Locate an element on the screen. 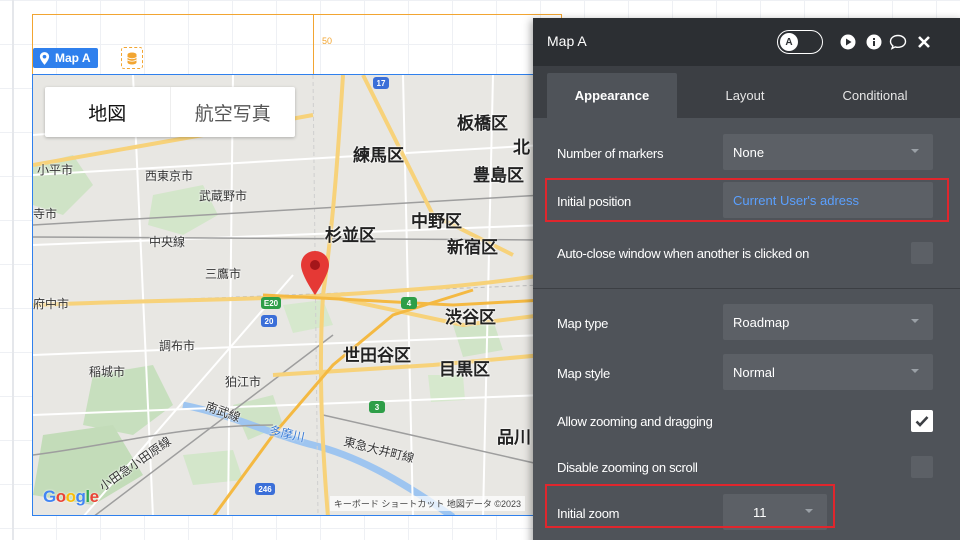 The width and height of the screenshot is (960, 540). map-style-select: Normal is located at coordinates (828, 372).